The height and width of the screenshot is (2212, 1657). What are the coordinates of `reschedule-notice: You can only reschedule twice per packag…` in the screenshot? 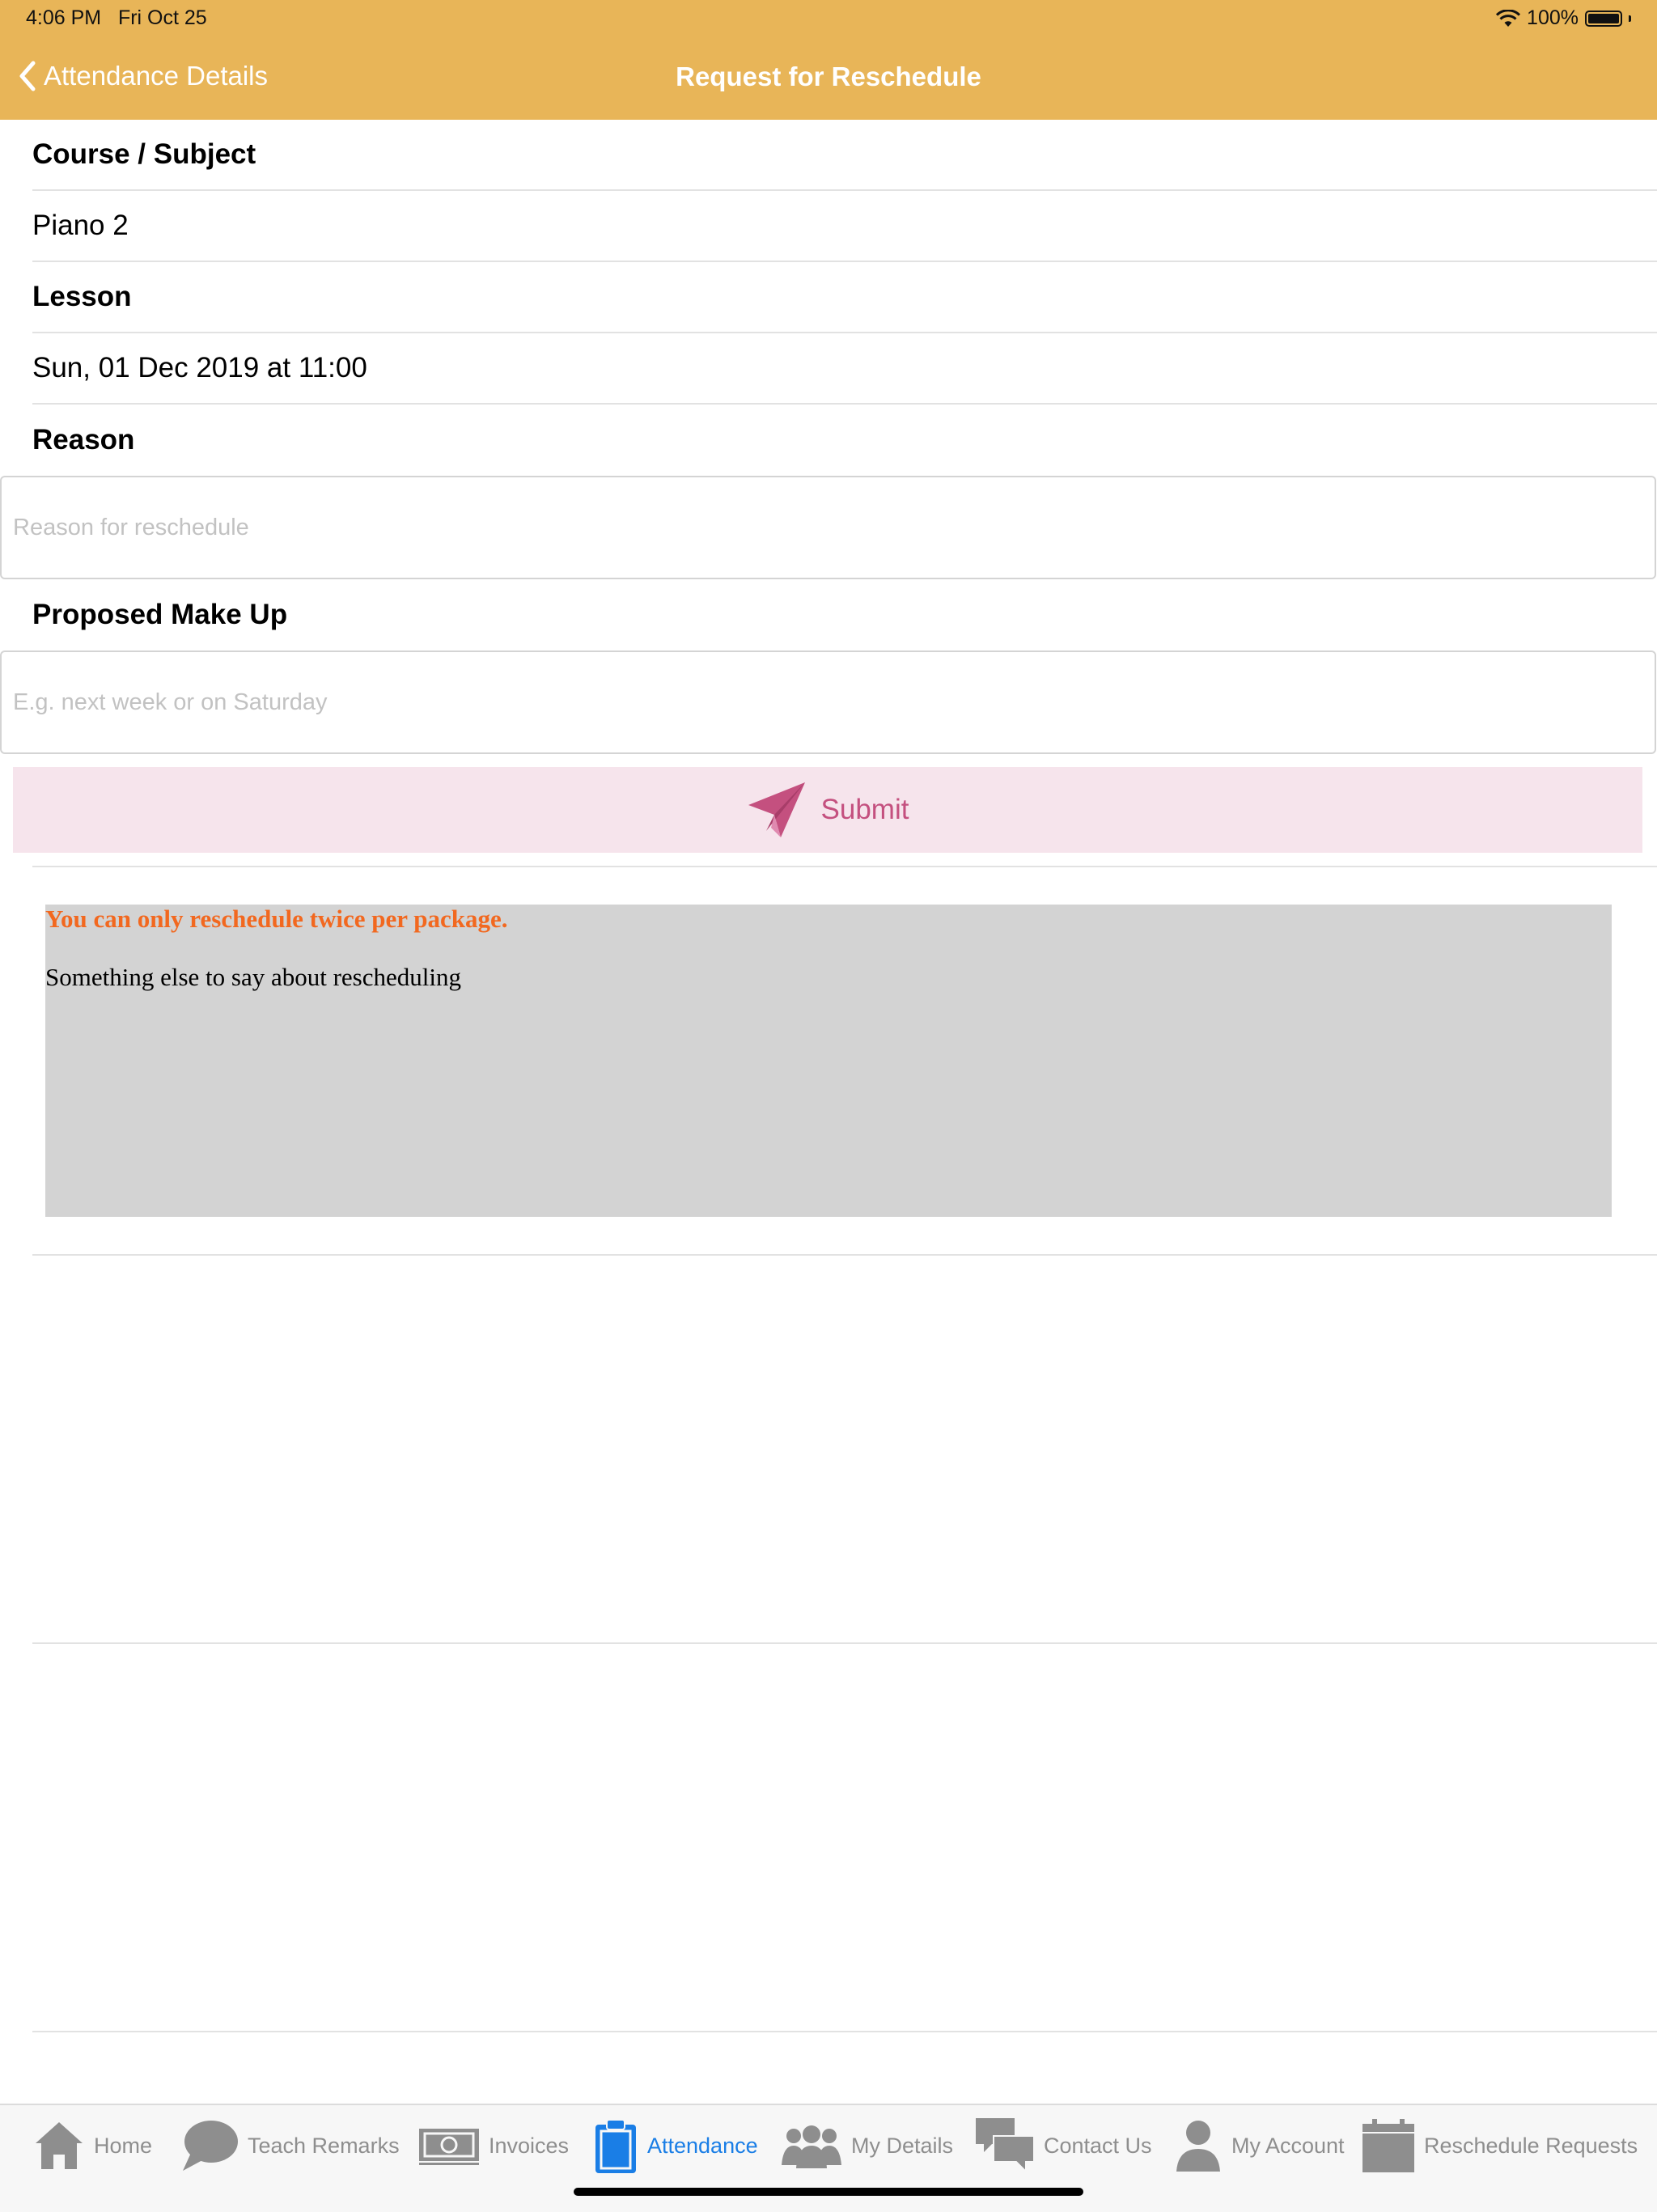 It's located at (828, 1061).